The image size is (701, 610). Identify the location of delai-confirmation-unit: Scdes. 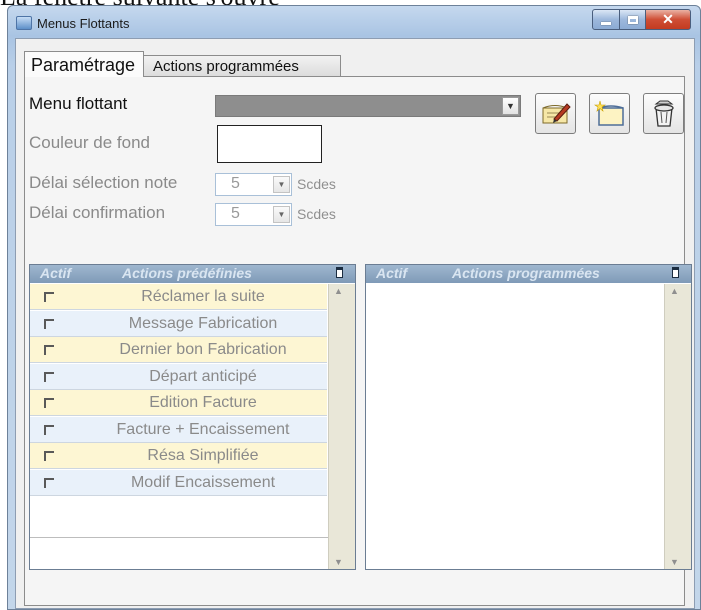
(316, 214).